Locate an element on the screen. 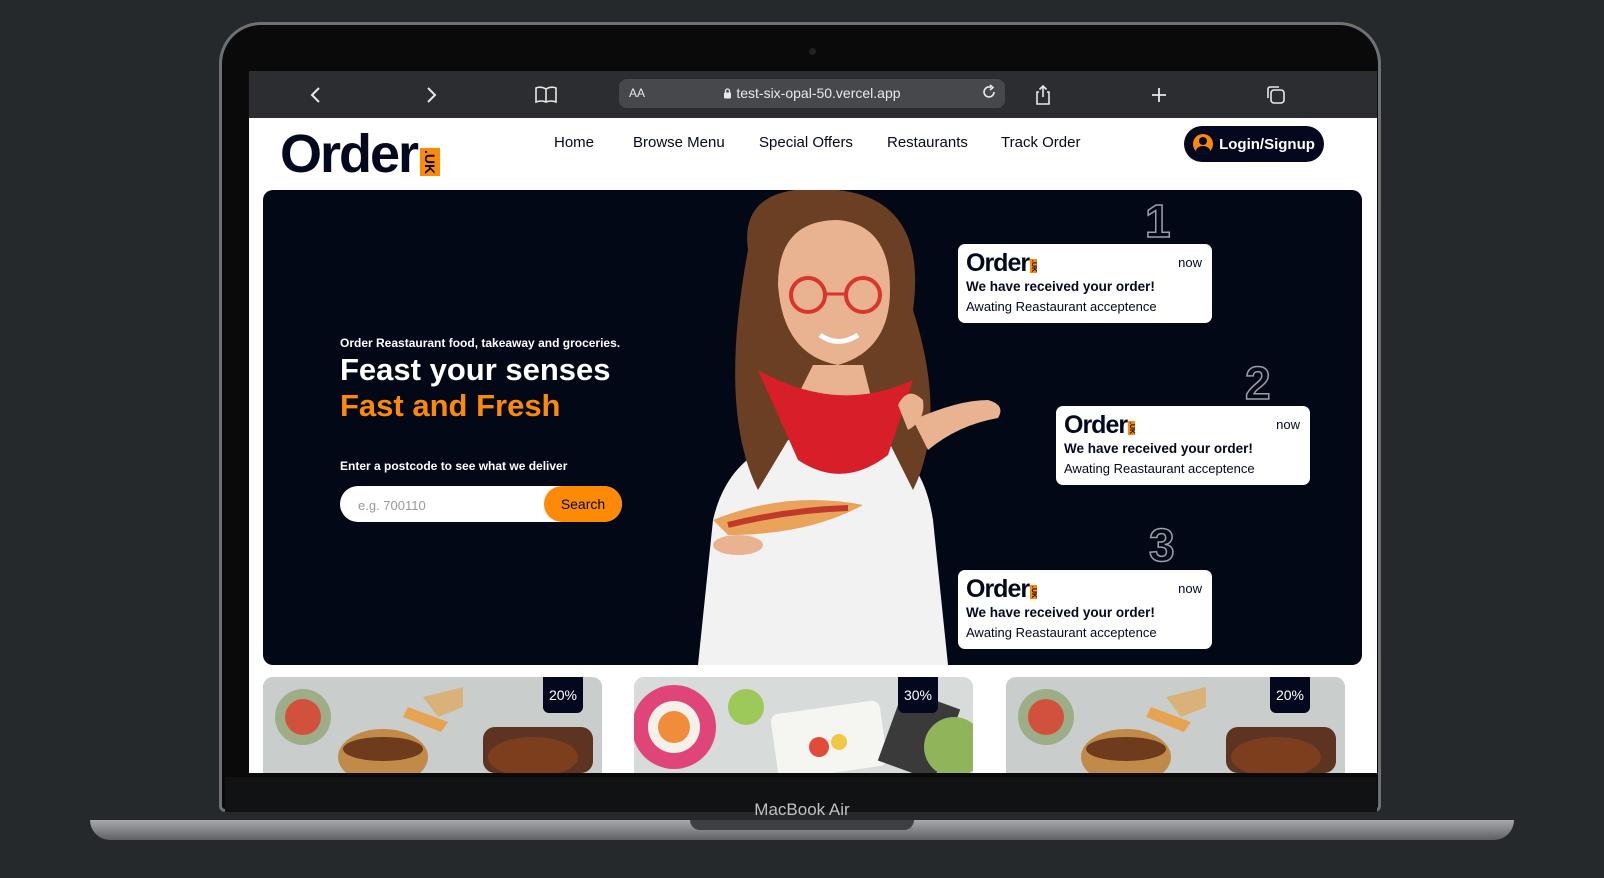  discount-badge: 30% is located at coordinates (918, 695).